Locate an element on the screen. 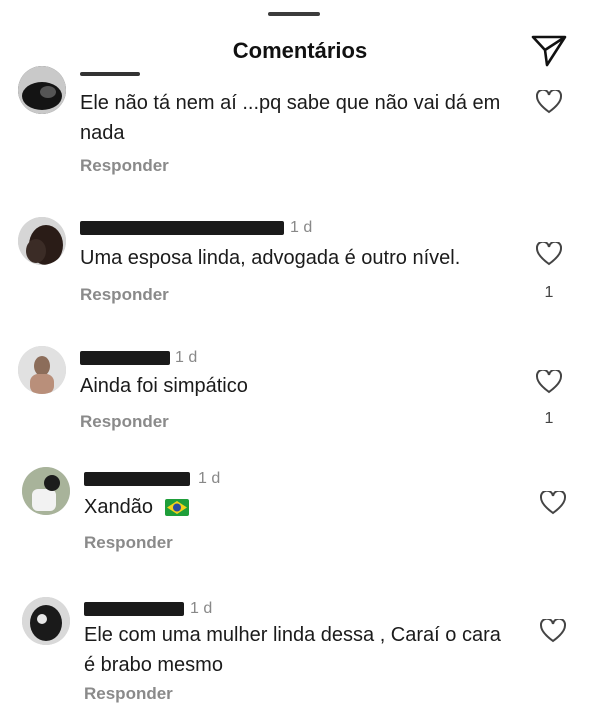  comment-text-label: Xandão is located at coordinates (118, 507).